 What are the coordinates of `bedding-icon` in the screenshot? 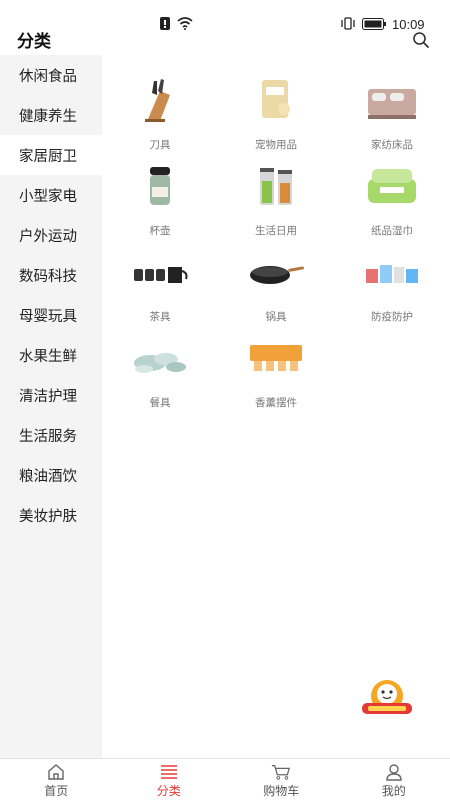 It's located at (392, 100).